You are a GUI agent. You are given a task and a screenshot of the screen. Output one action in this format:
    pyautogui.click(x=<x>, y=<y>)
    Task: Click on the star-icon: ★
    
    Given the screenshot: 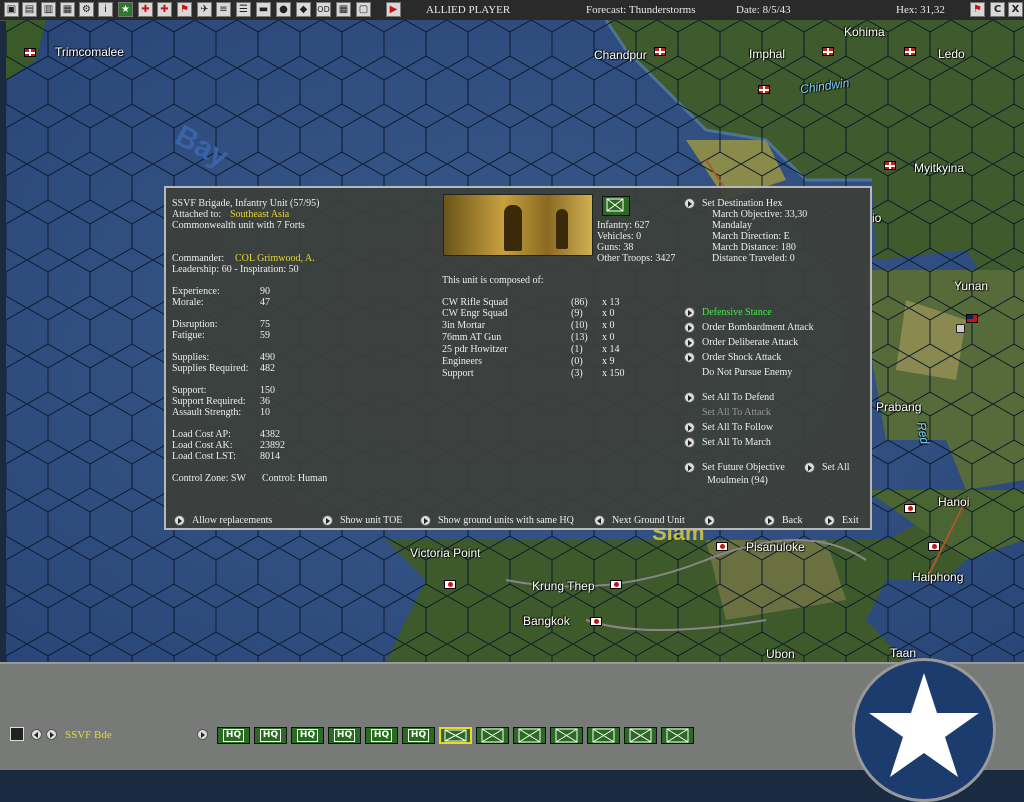 What is the action you would take?
    pyautogui.click(x=125, y=9)
    